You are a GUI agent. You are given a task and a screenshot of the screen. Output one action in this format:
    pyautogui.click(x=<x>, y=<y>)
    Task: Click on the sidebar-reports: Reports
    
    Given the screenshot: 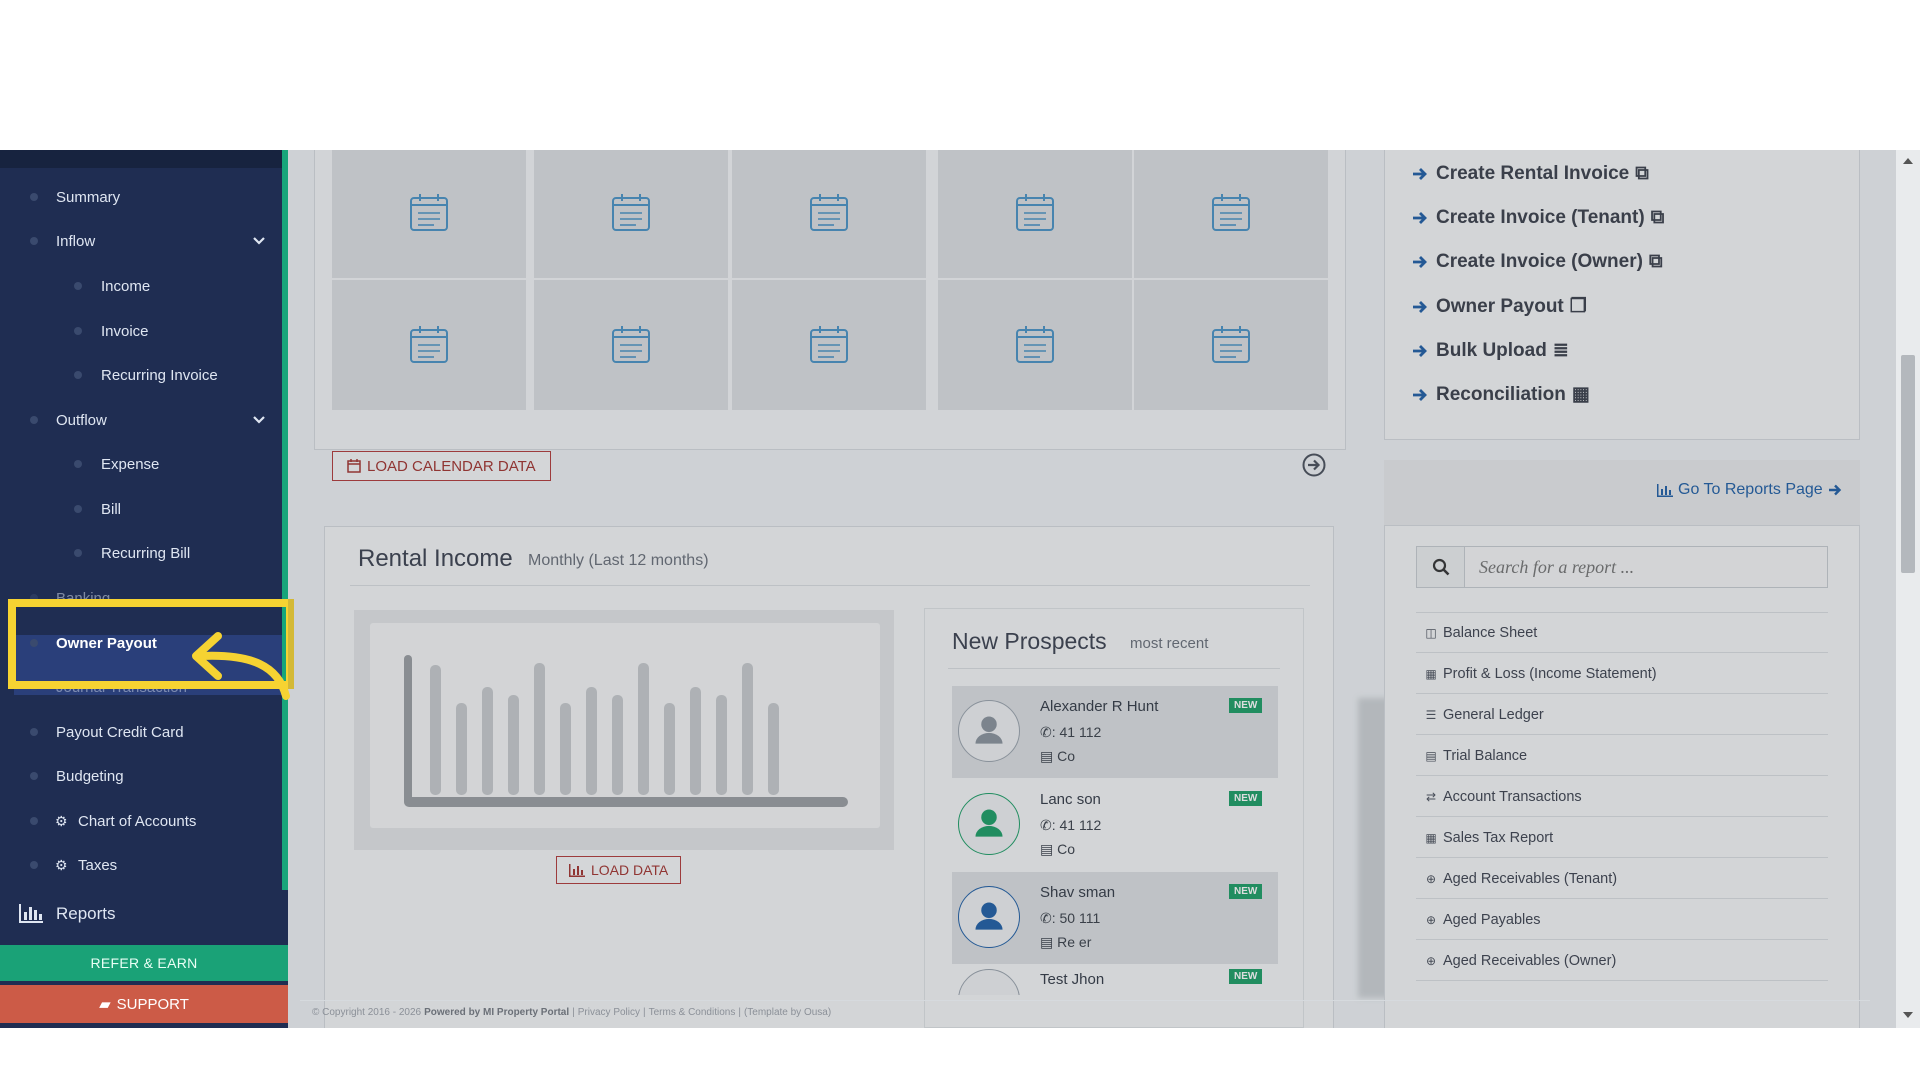 What is the action you would take?
    pyautogui.click(x=67, y=914)
    